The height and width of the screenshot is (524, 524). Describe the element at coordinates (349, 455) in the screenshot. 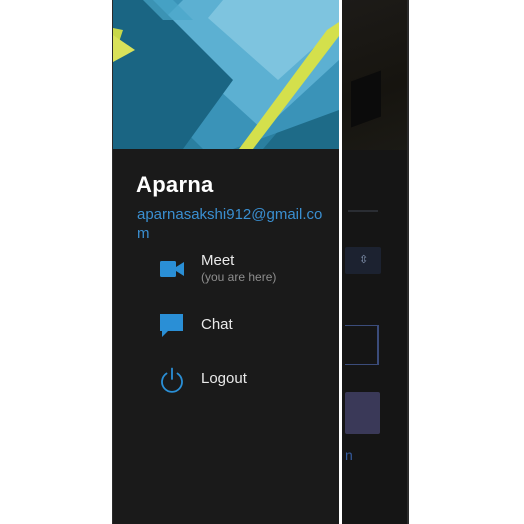

I see `background-link: n` at that location.